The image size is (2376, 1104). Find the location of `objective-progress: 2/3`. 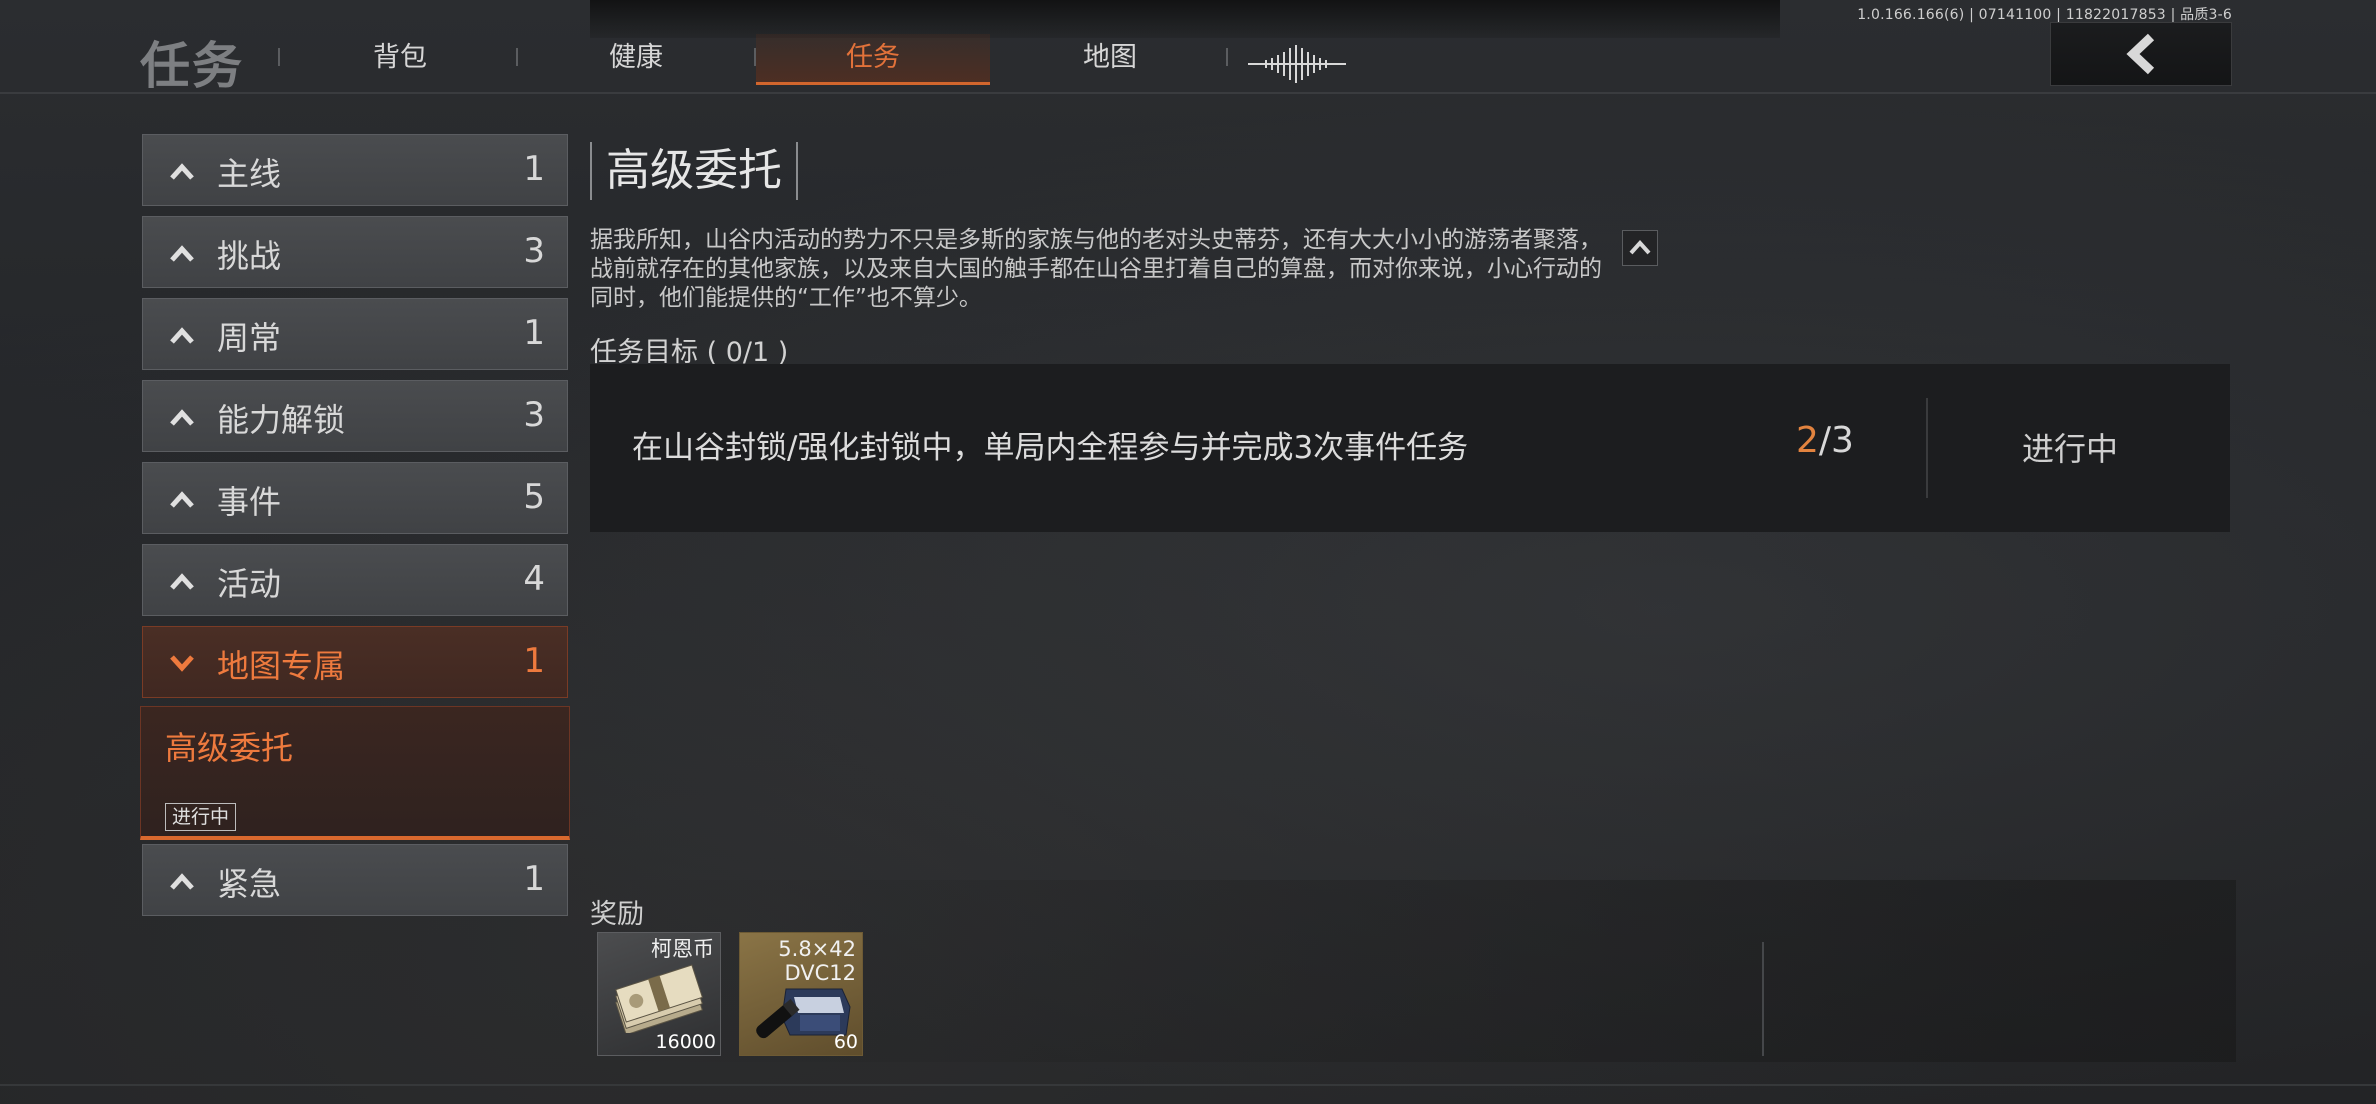

objective-progress: 2/3 is located at coordinates (1825, 440).